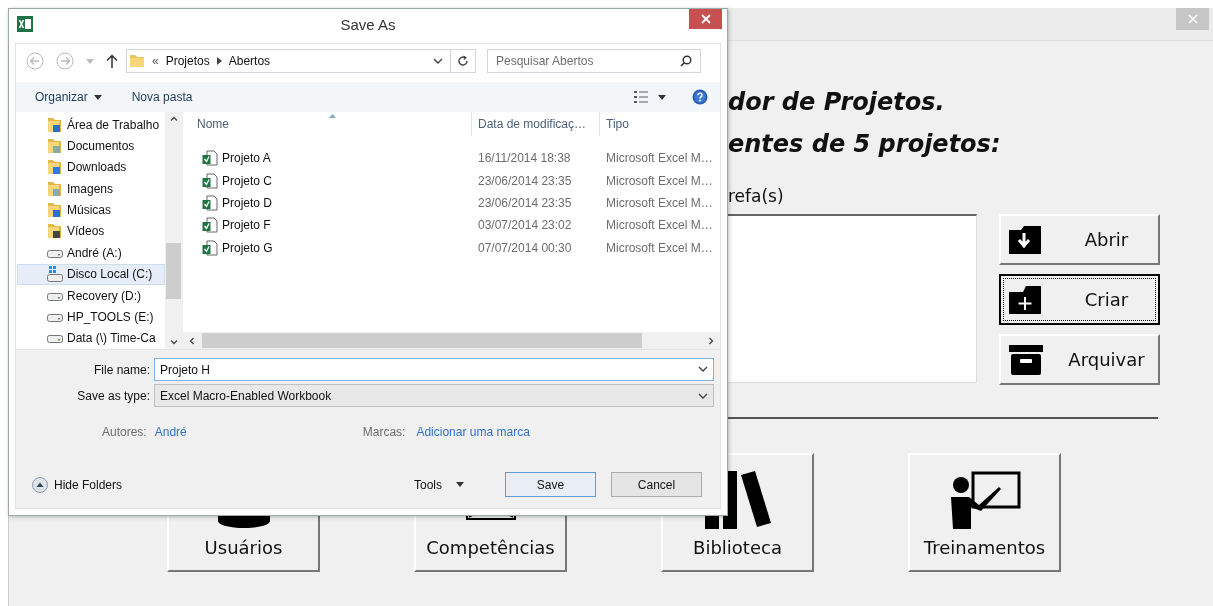 The image size is (1213, 606). I want to click on nav-item: Disco Local (C:), so click(91, 274).